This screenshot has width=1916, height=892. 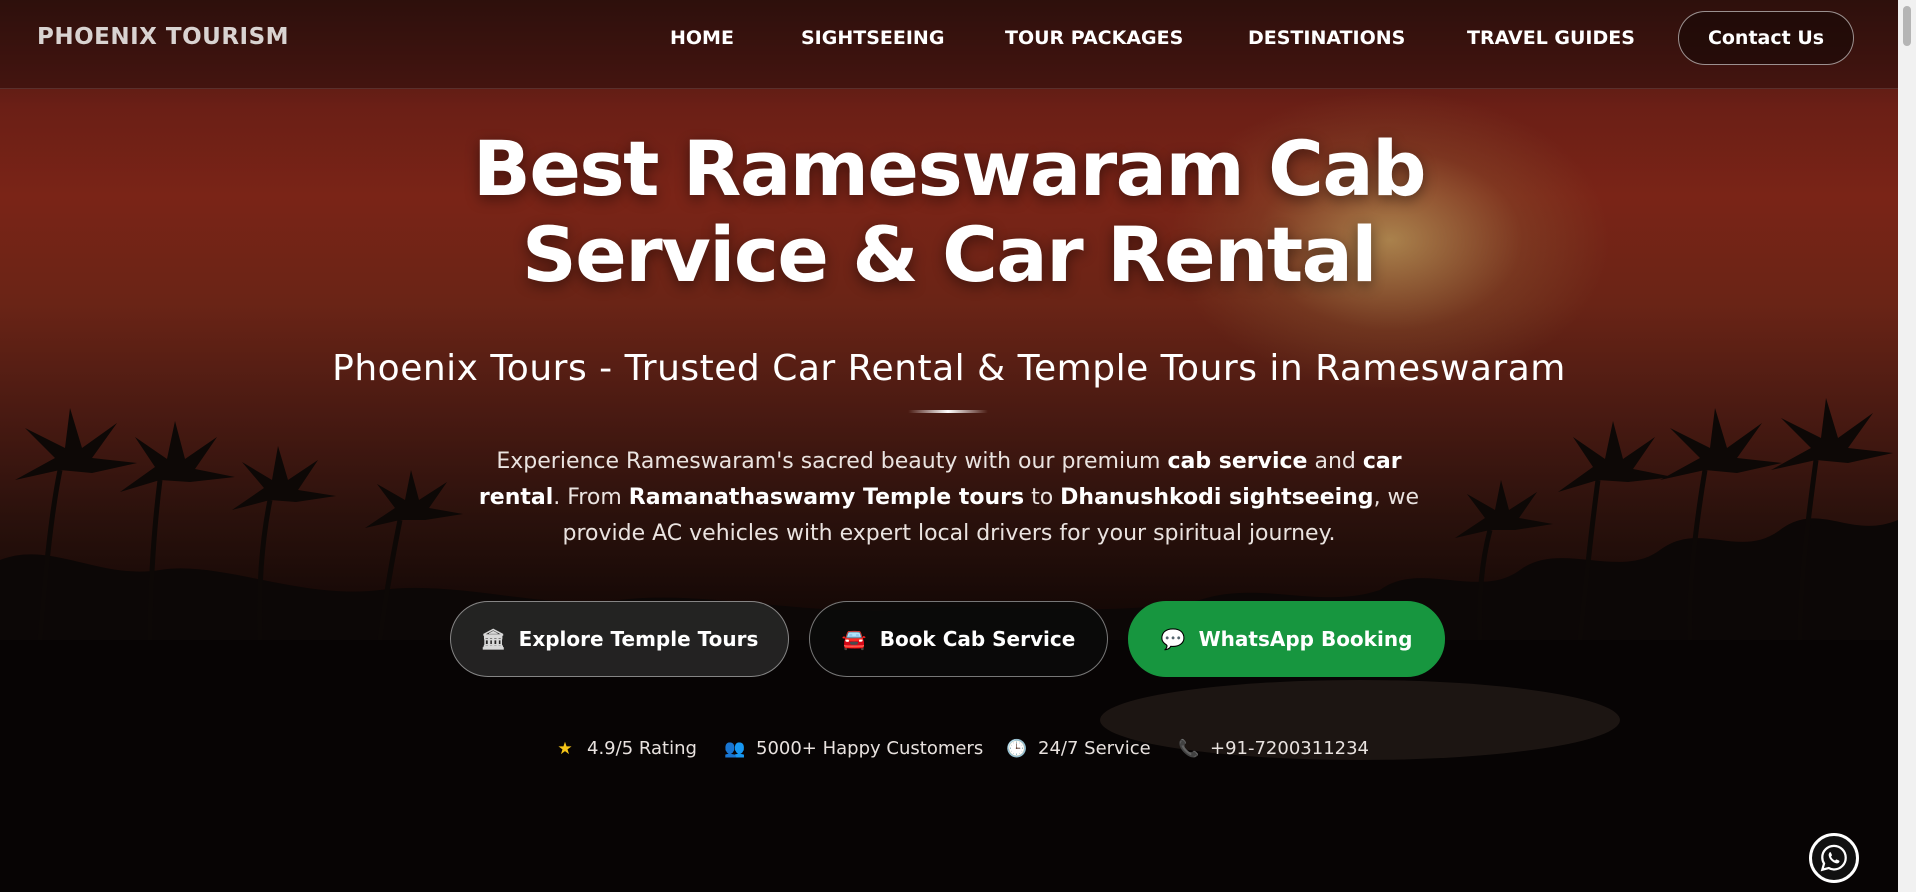 I want to click on stat-customers: 👥 5000+ Happy Customers, so click(x=853, y=748).